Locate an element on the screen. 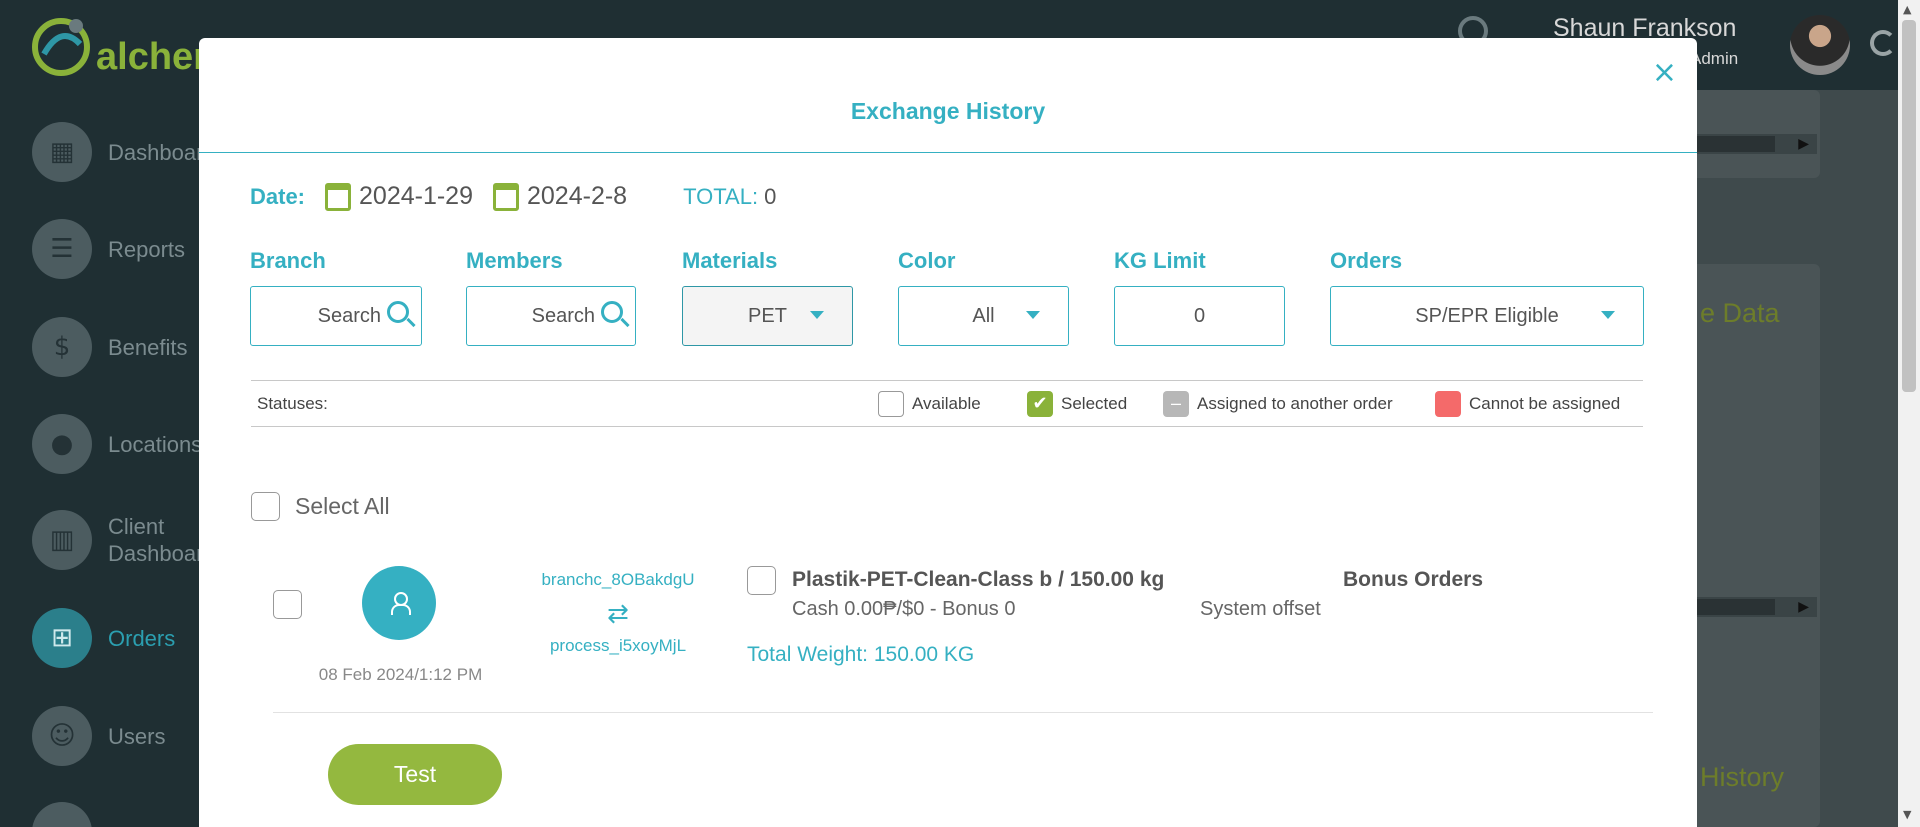 Image resolution: width=1920 pixels, height=827 pixels. orders-filter: Orders SP/EPR Eligible is located at coordinates (1487, 297).